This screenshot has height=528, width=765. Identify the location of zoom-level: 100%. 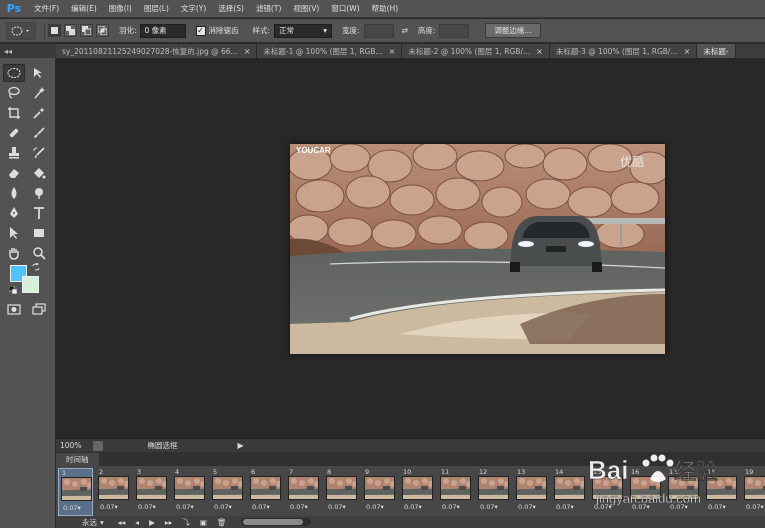
(70, 445).